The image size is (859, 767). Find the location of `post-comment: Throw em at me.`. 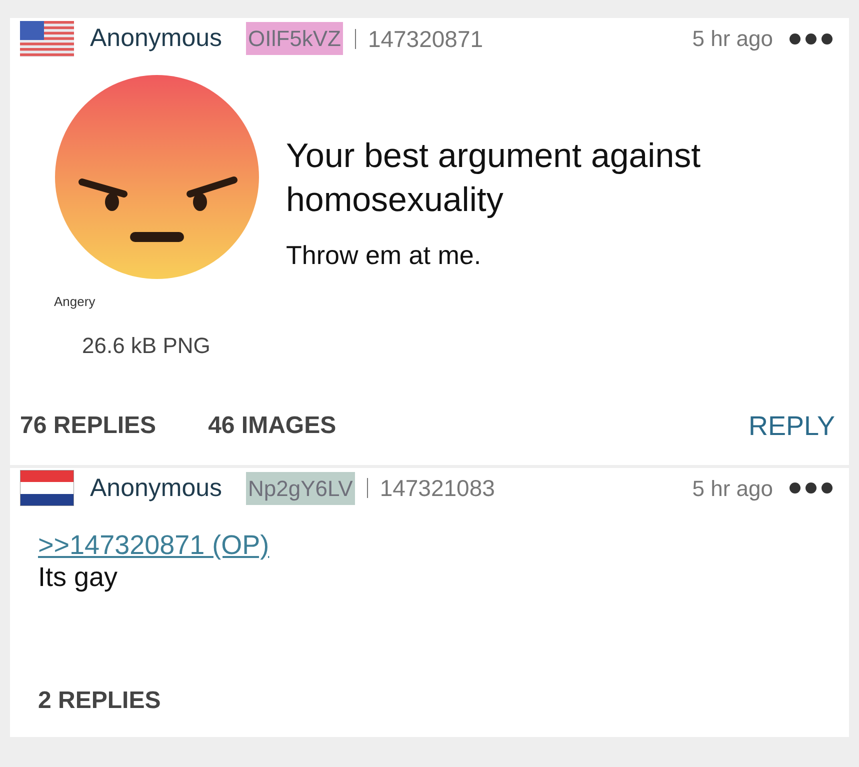

post-comment: Throw em at me. is located at coordinates (384, 255).